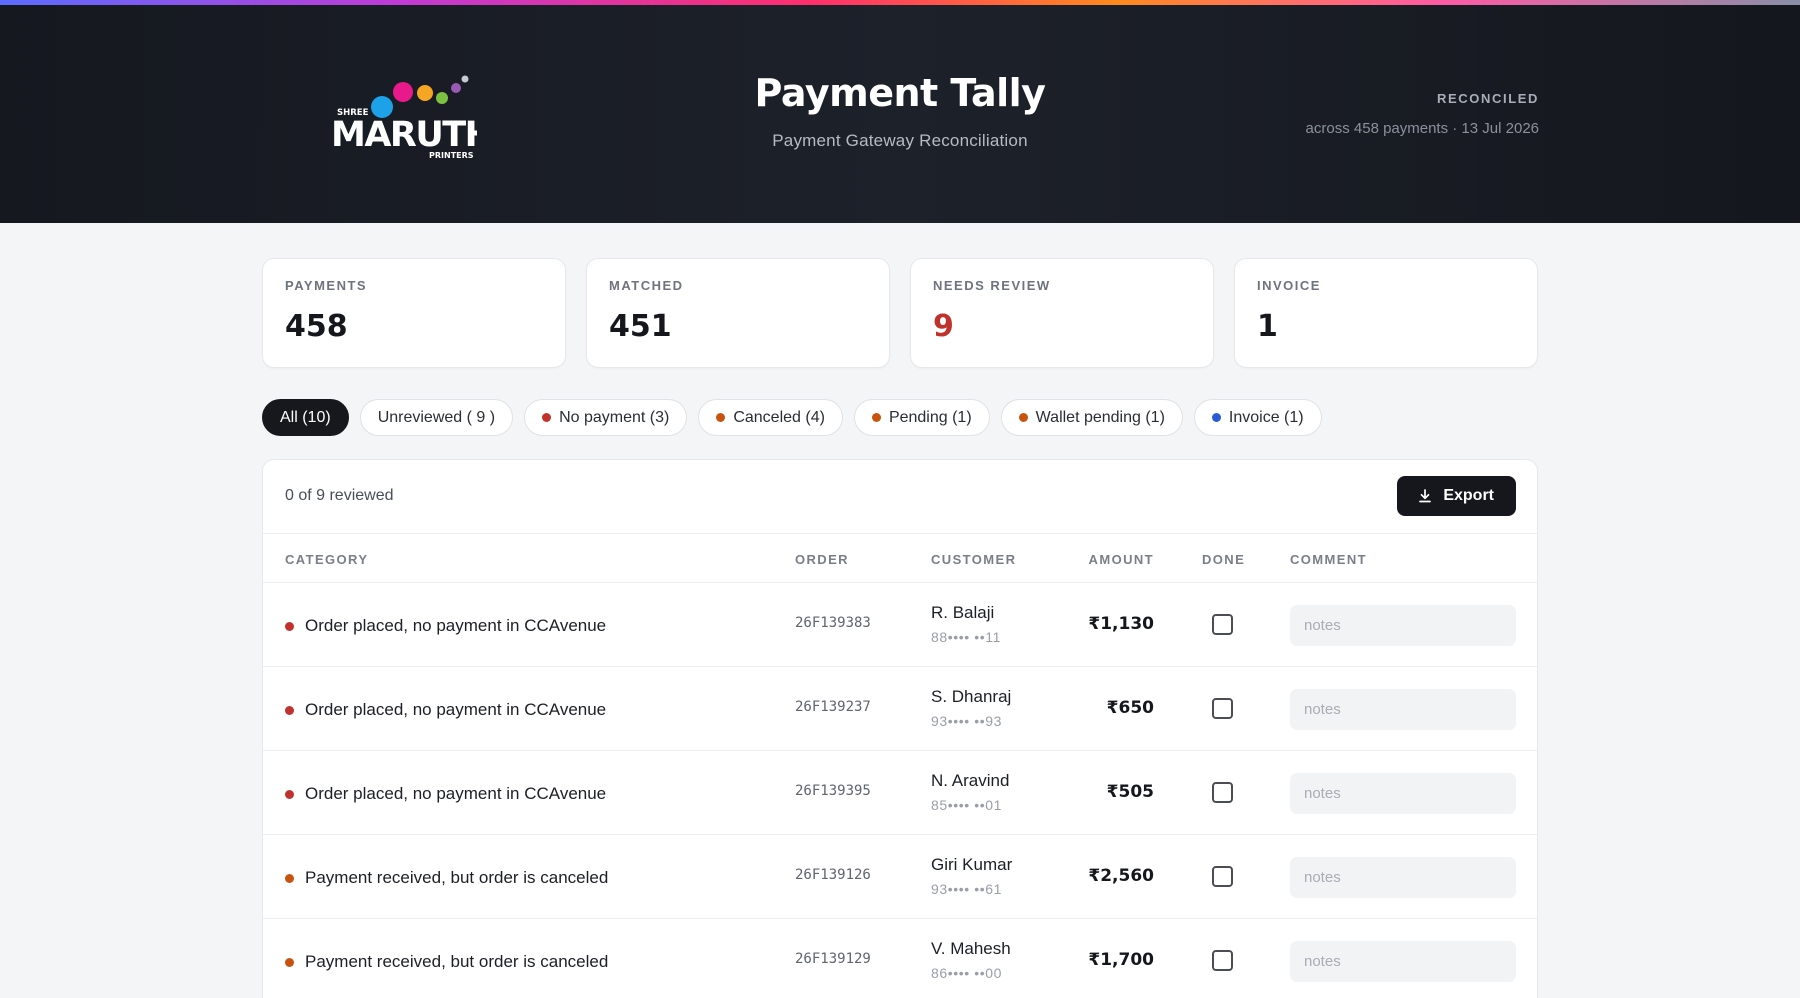  Describe the element at coordinates (900, 140) in the screenshot. I see `page-subtitle: Payment Gateway Reconciliation` at that location.